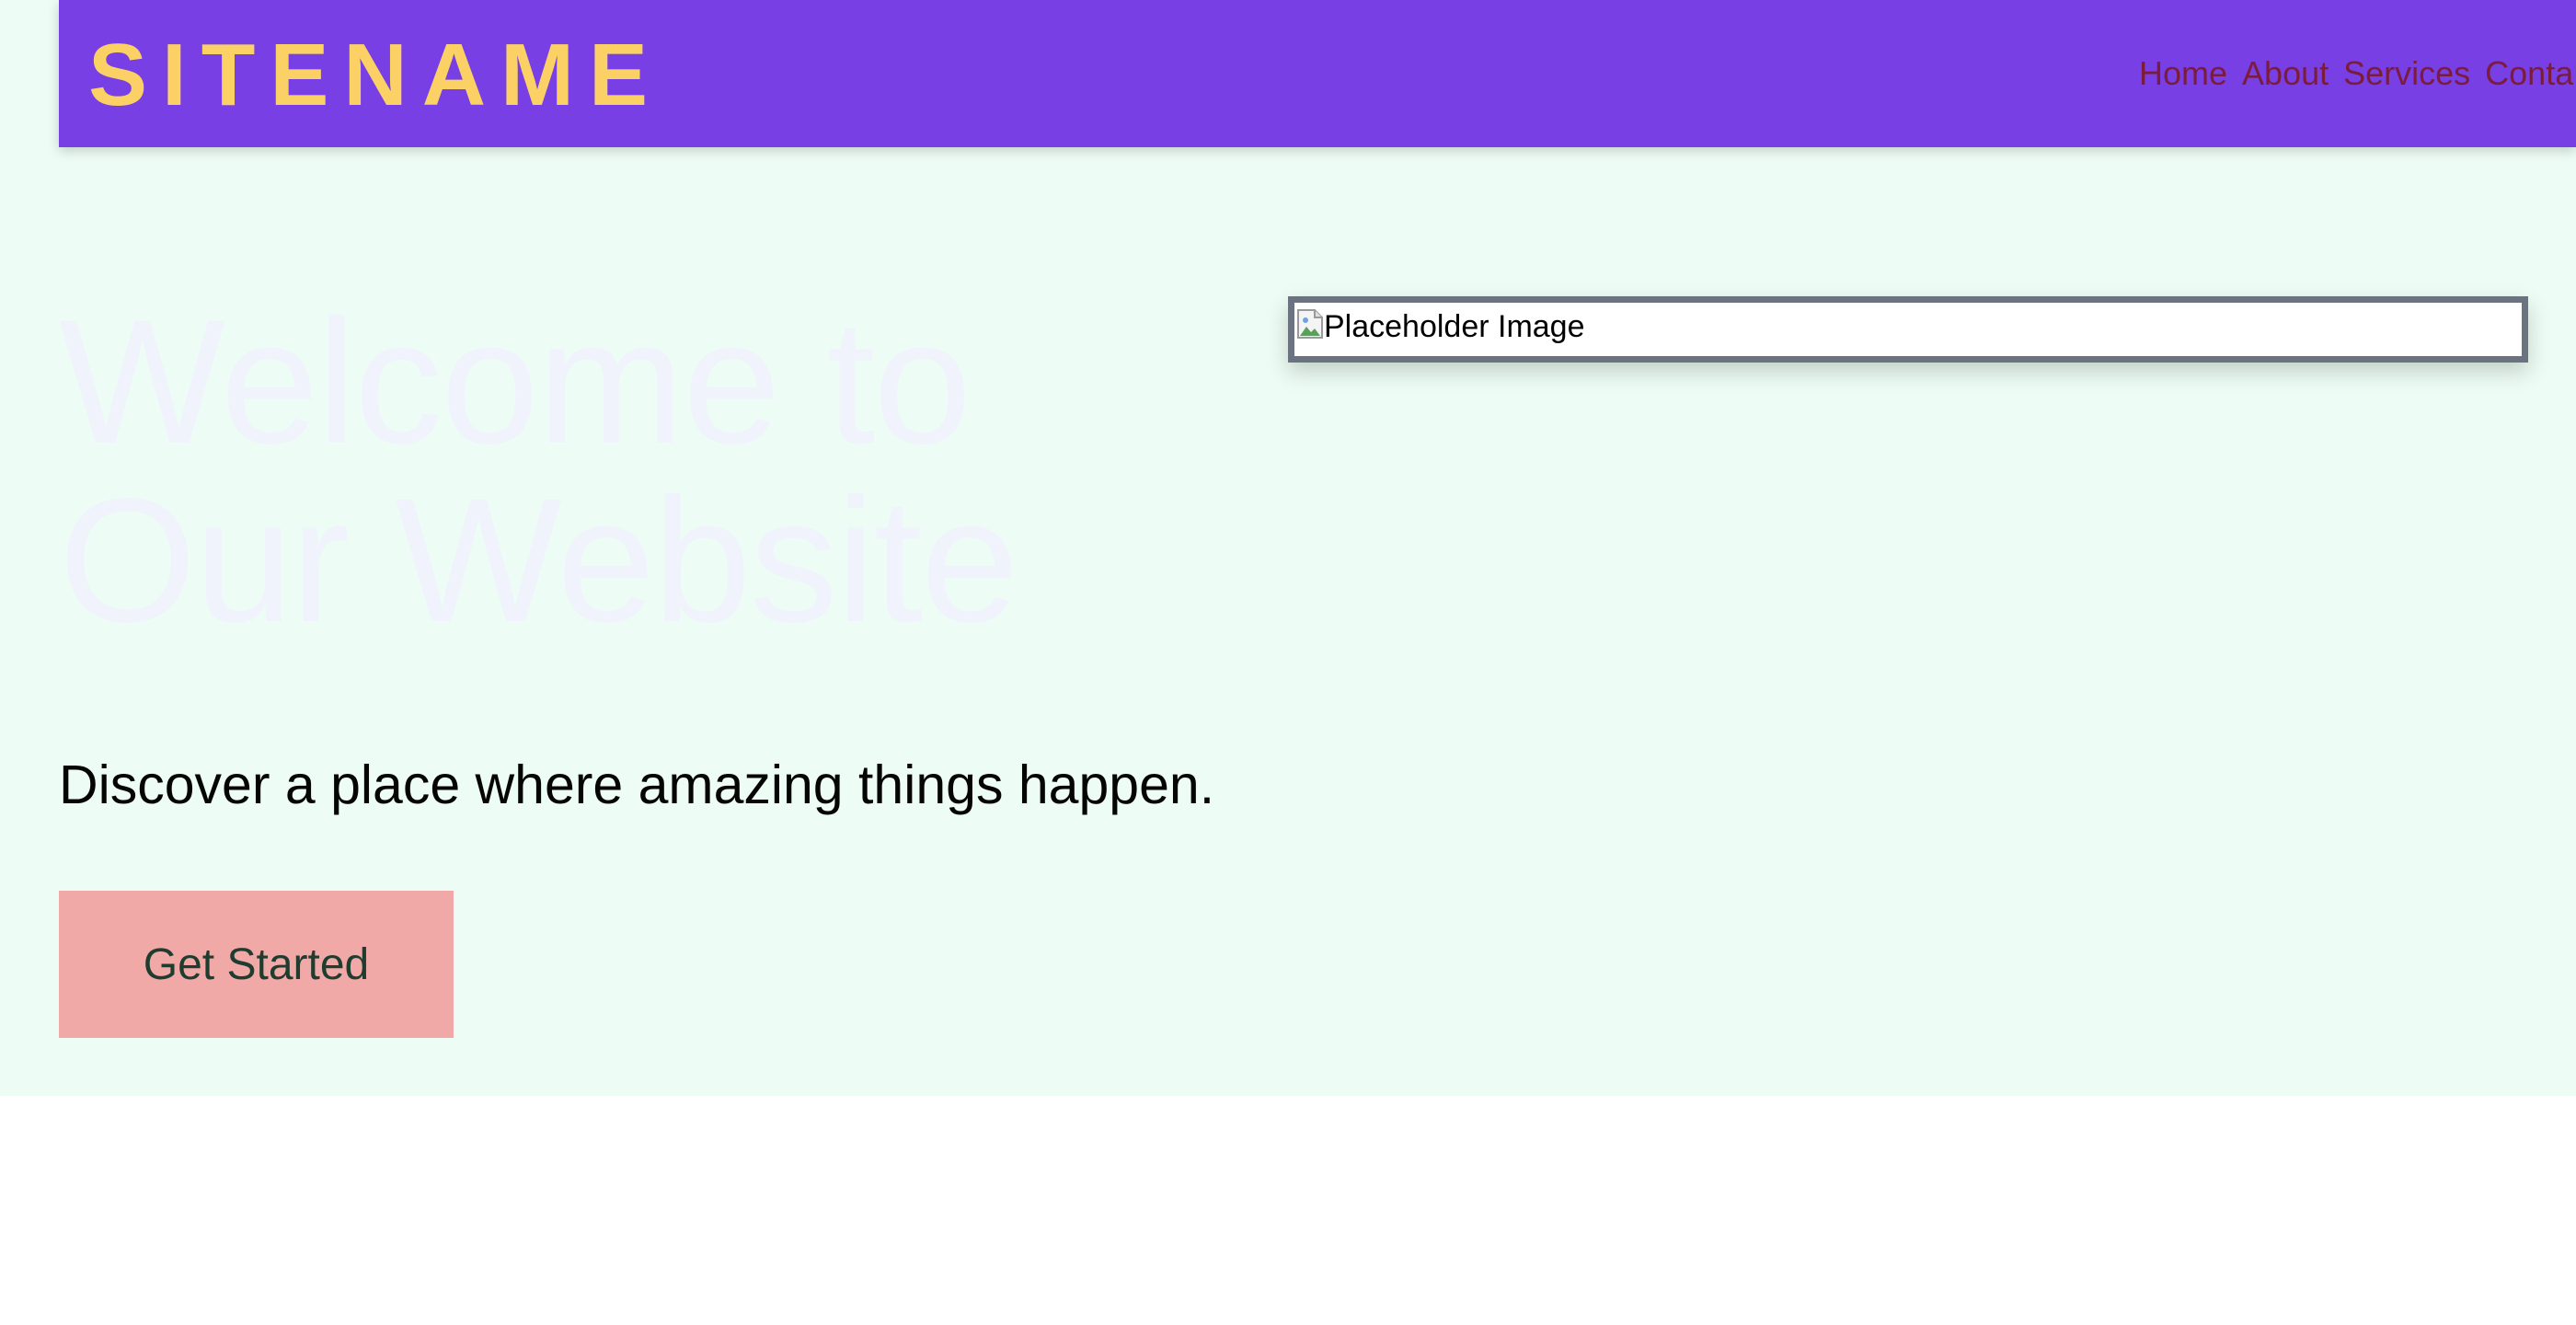  What do you see at coordinates (1317, 73) in the screenshot?
I see `site-header: SITENAME Home About Services Conta` at bounding box center [1317, 73].